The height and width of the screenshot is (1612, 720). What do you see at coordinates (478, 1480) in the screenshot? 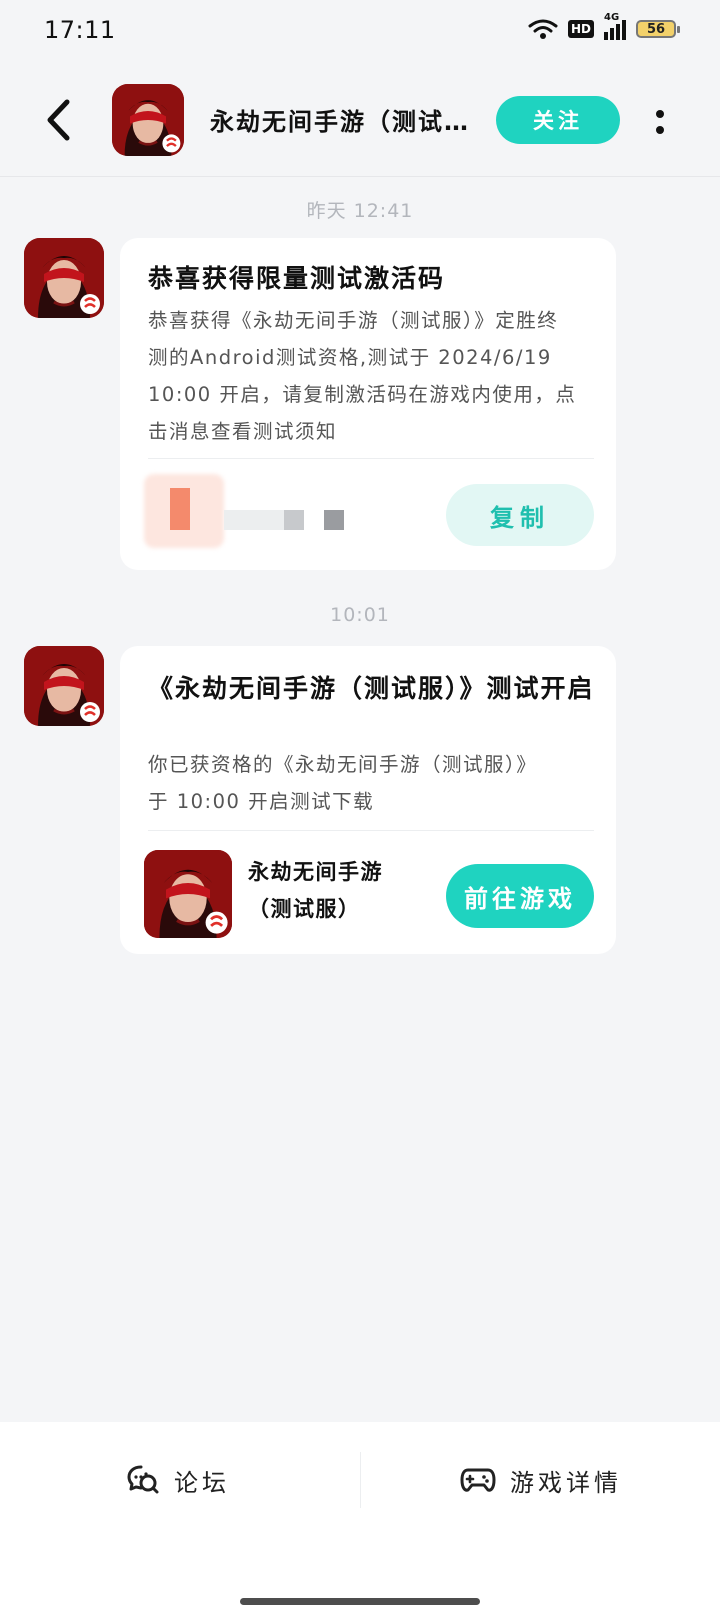
I see `gamepad-icon` at bounding box center [478, 1480].